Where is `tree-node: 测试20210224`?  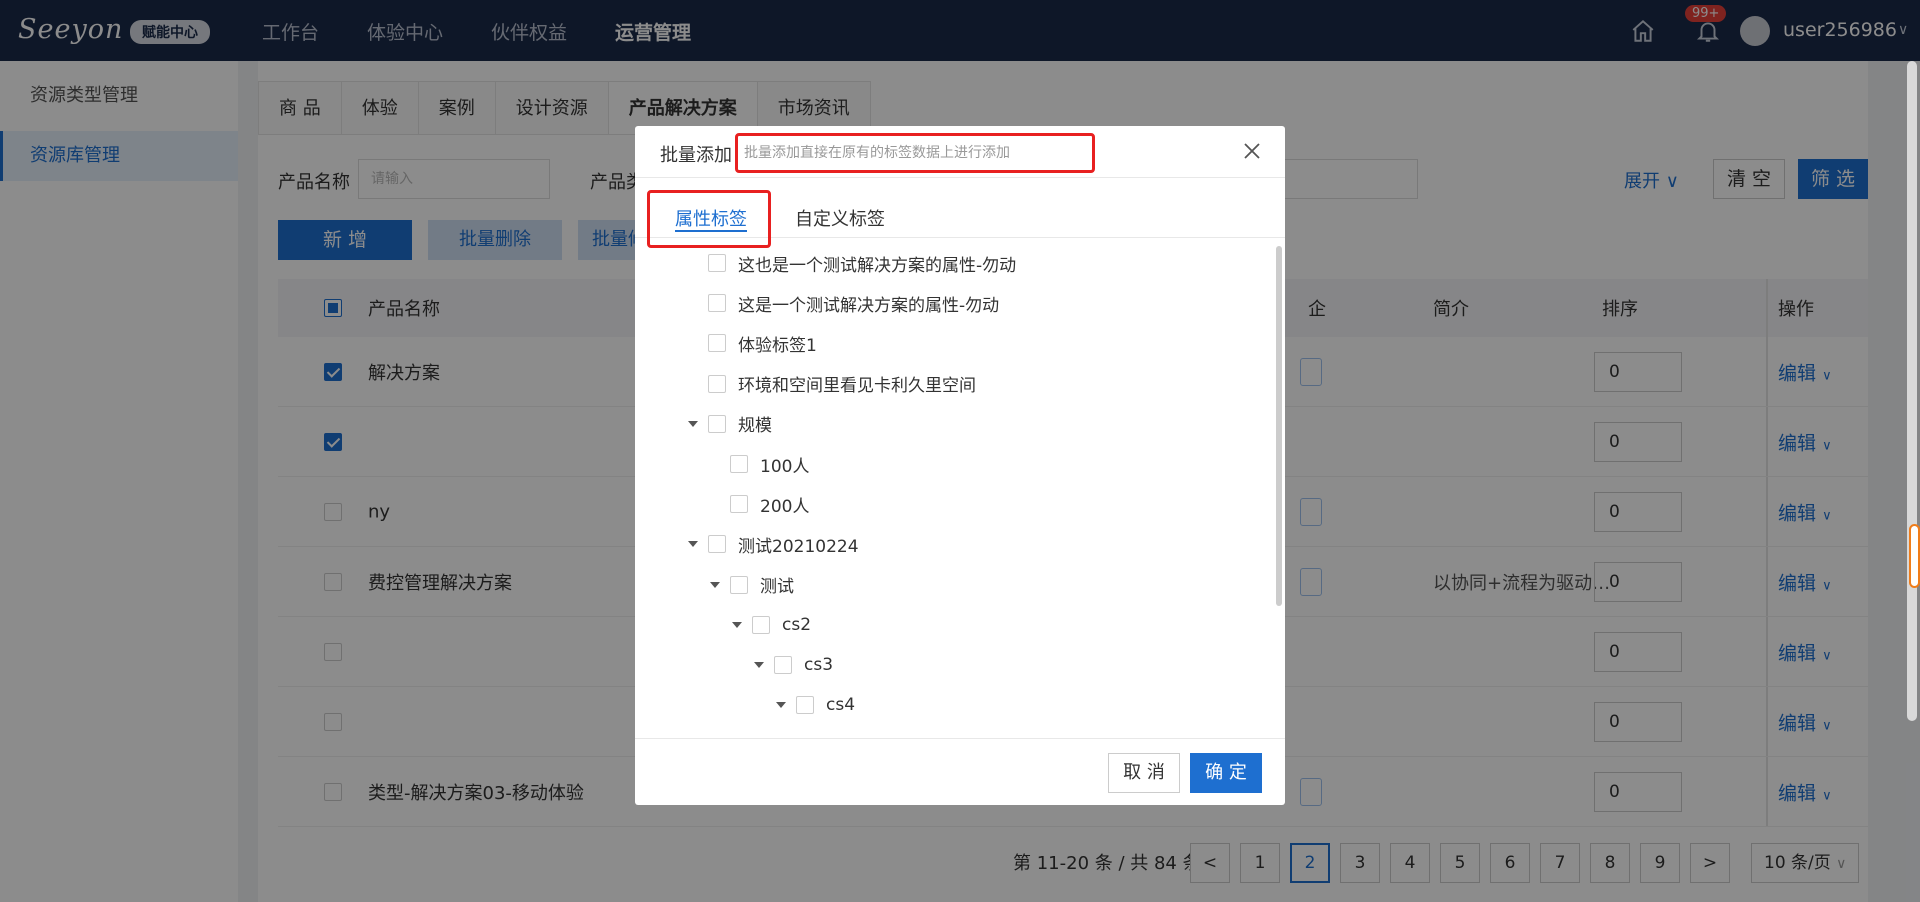
tree-node: 测试20210224 is located at coordinates (773, 544).